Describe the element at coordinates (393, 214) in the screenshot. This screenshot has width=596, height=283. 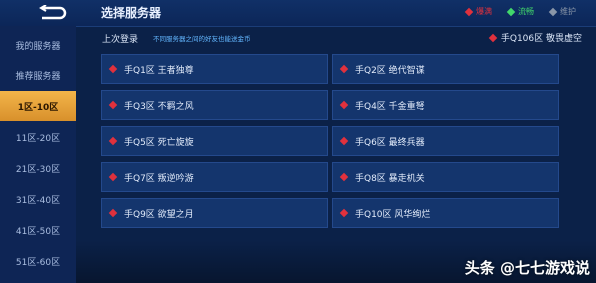
I see `server-name: 手Q10区 风华绚烂` at that location.